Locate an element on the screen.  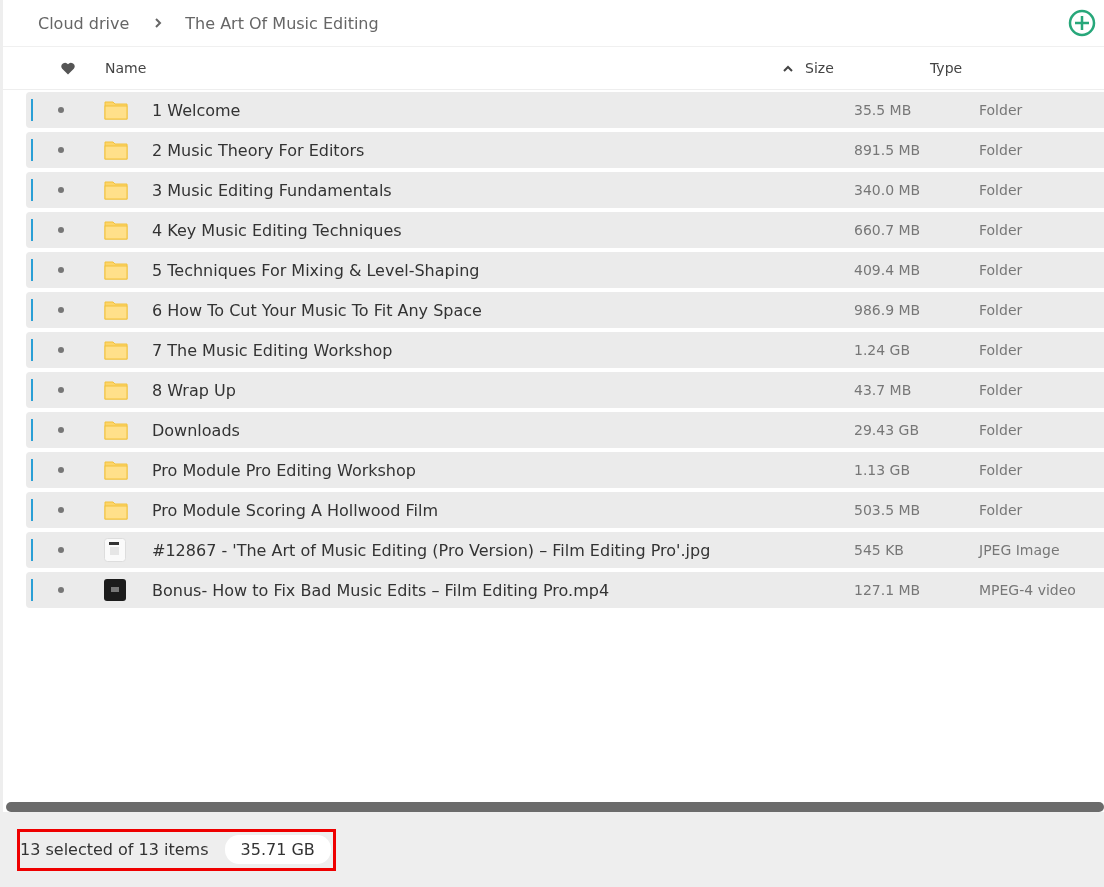
file-row: 4 Key Music Editing Techniques 660.7 MB Folder is located at coordinates (565, 230).